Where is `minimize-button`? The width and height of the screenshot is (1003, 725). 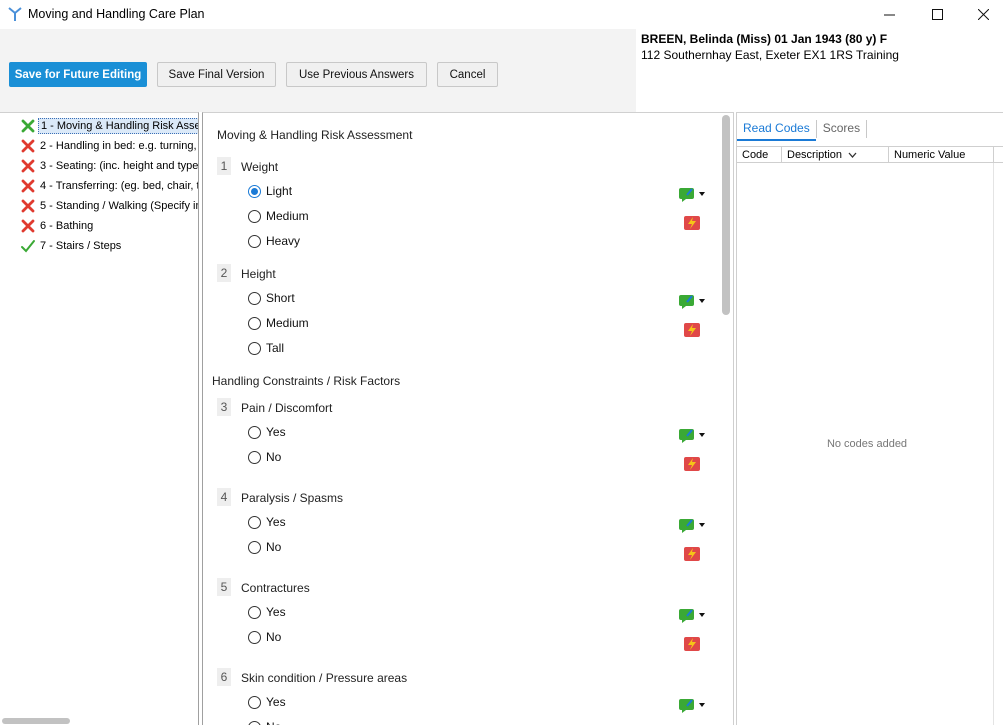 minimize-button is located at coordinates (889, 14).